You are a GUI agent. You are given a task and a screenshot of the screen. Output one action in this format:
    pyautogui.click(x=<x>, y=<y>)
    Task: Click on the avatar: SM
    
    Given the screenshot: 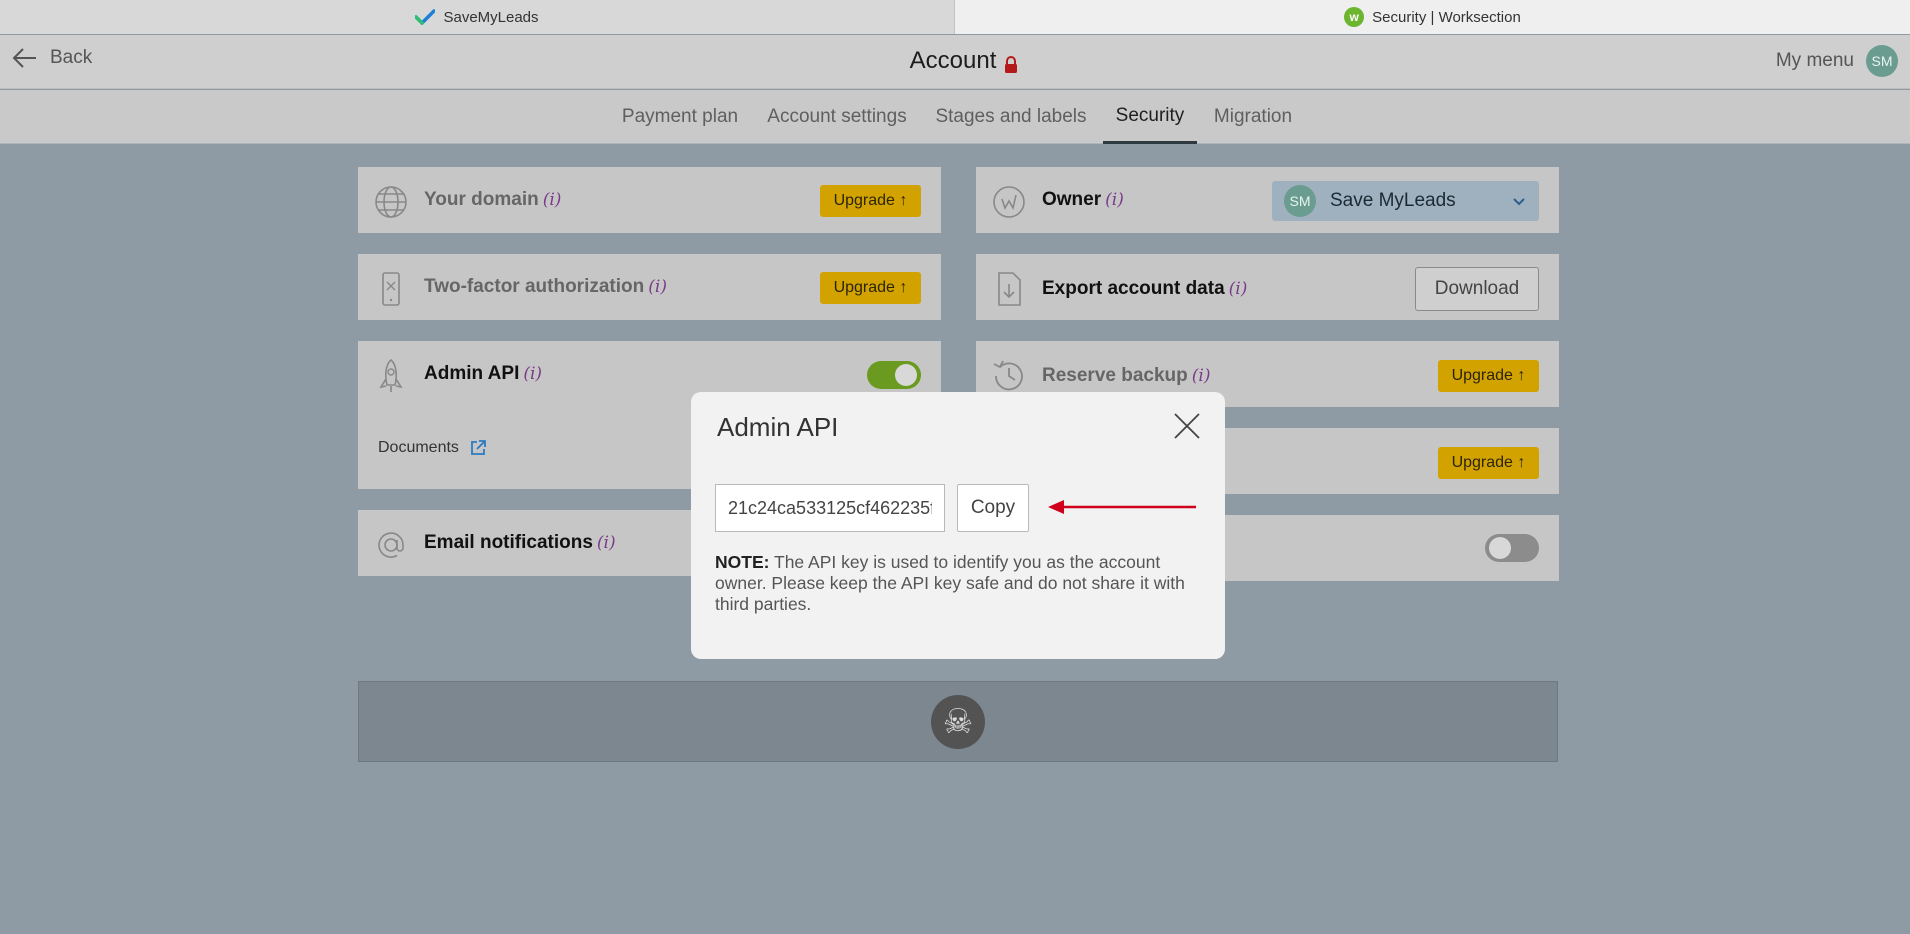 What is the action you would take?
    pyautogui.click(x=1882, y=61)
    